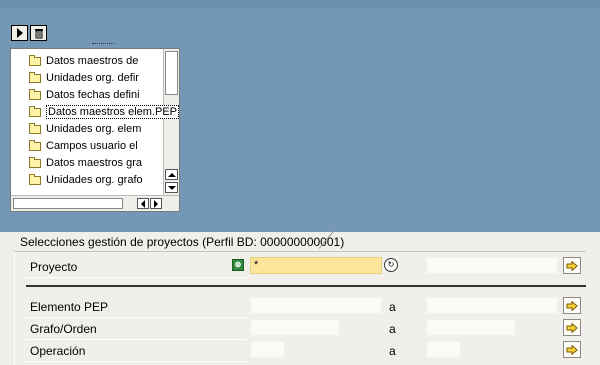 The height and width of the screenshot is (365, 600). Describe the element at coordinates (92, 146) in the screenshot. I see `tree-node-label: Campos usuario el` at that location.